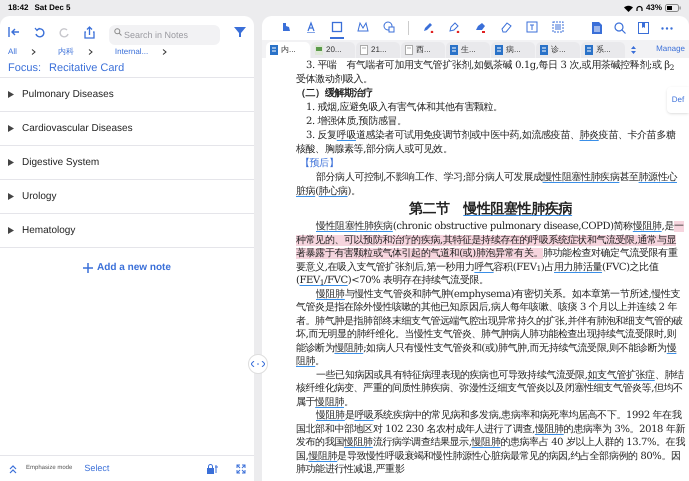 This screenshot has height=481, width=689. What do you see at coordinates (490, 328) in the screenshot?
I see `body-paragraph: 慢阻肺与慢性支气管炎和肺气肿(emphysema)有密切关系。如本章第一节所述,慢性支气管炎是指在除外慢性咳嗽的其他已知原因后,病人每年咳嗽、咳痰 3 个月以上并连续 2 年者。肺气肿是指肺部终末细支气管远端气腔出现异常持久的扩张,并伴有肺泡和细支气管的破坏,而无明显的肺纤维化。当慢性支气管炎、肺气肿病人肺功能检查出现持续气流受限时,则能诊断为慢阻肺;如病人只有慢性支气管炎和(或)肺气肿,而无持续气流受限,则不能诊断为慢阻肺。` at bounding box center [490, 328].